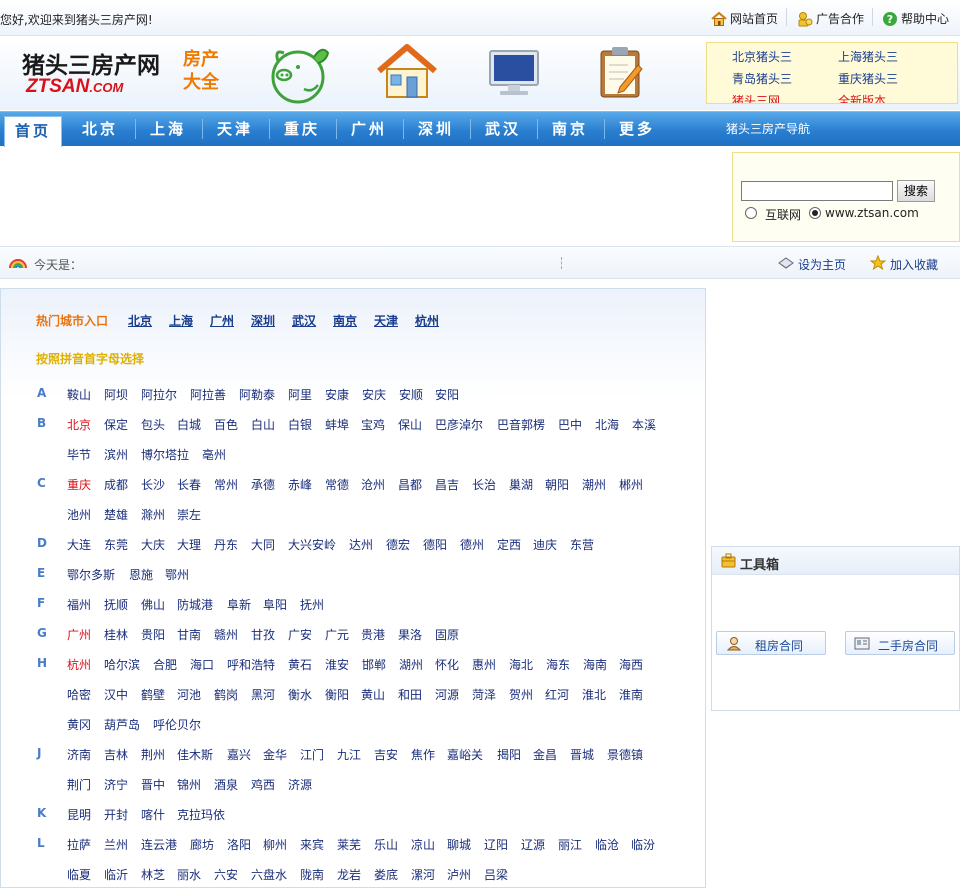 The height and width of the screenshot is (888, 960). What do you see at coordinates (631, 484) in the screenshot?
I see `city-link: 郴州` at bounding box center [631, 484].